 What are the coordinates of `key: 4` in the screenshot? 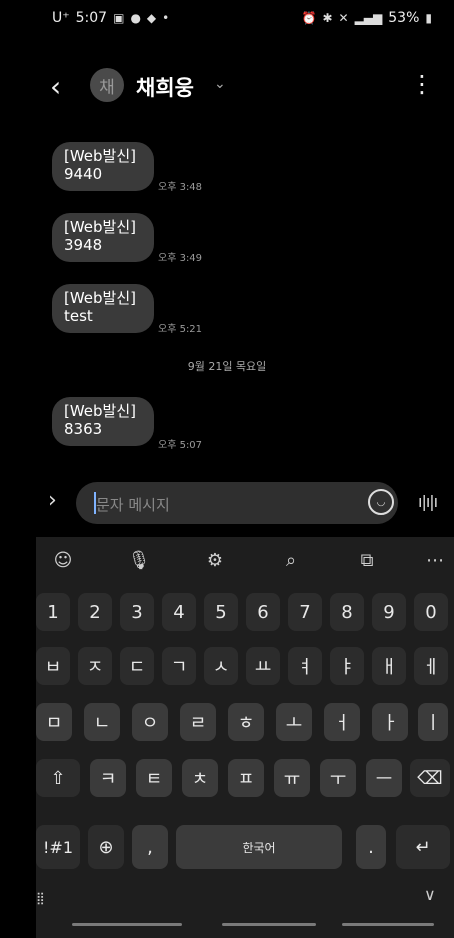 It's located at (179, 612).